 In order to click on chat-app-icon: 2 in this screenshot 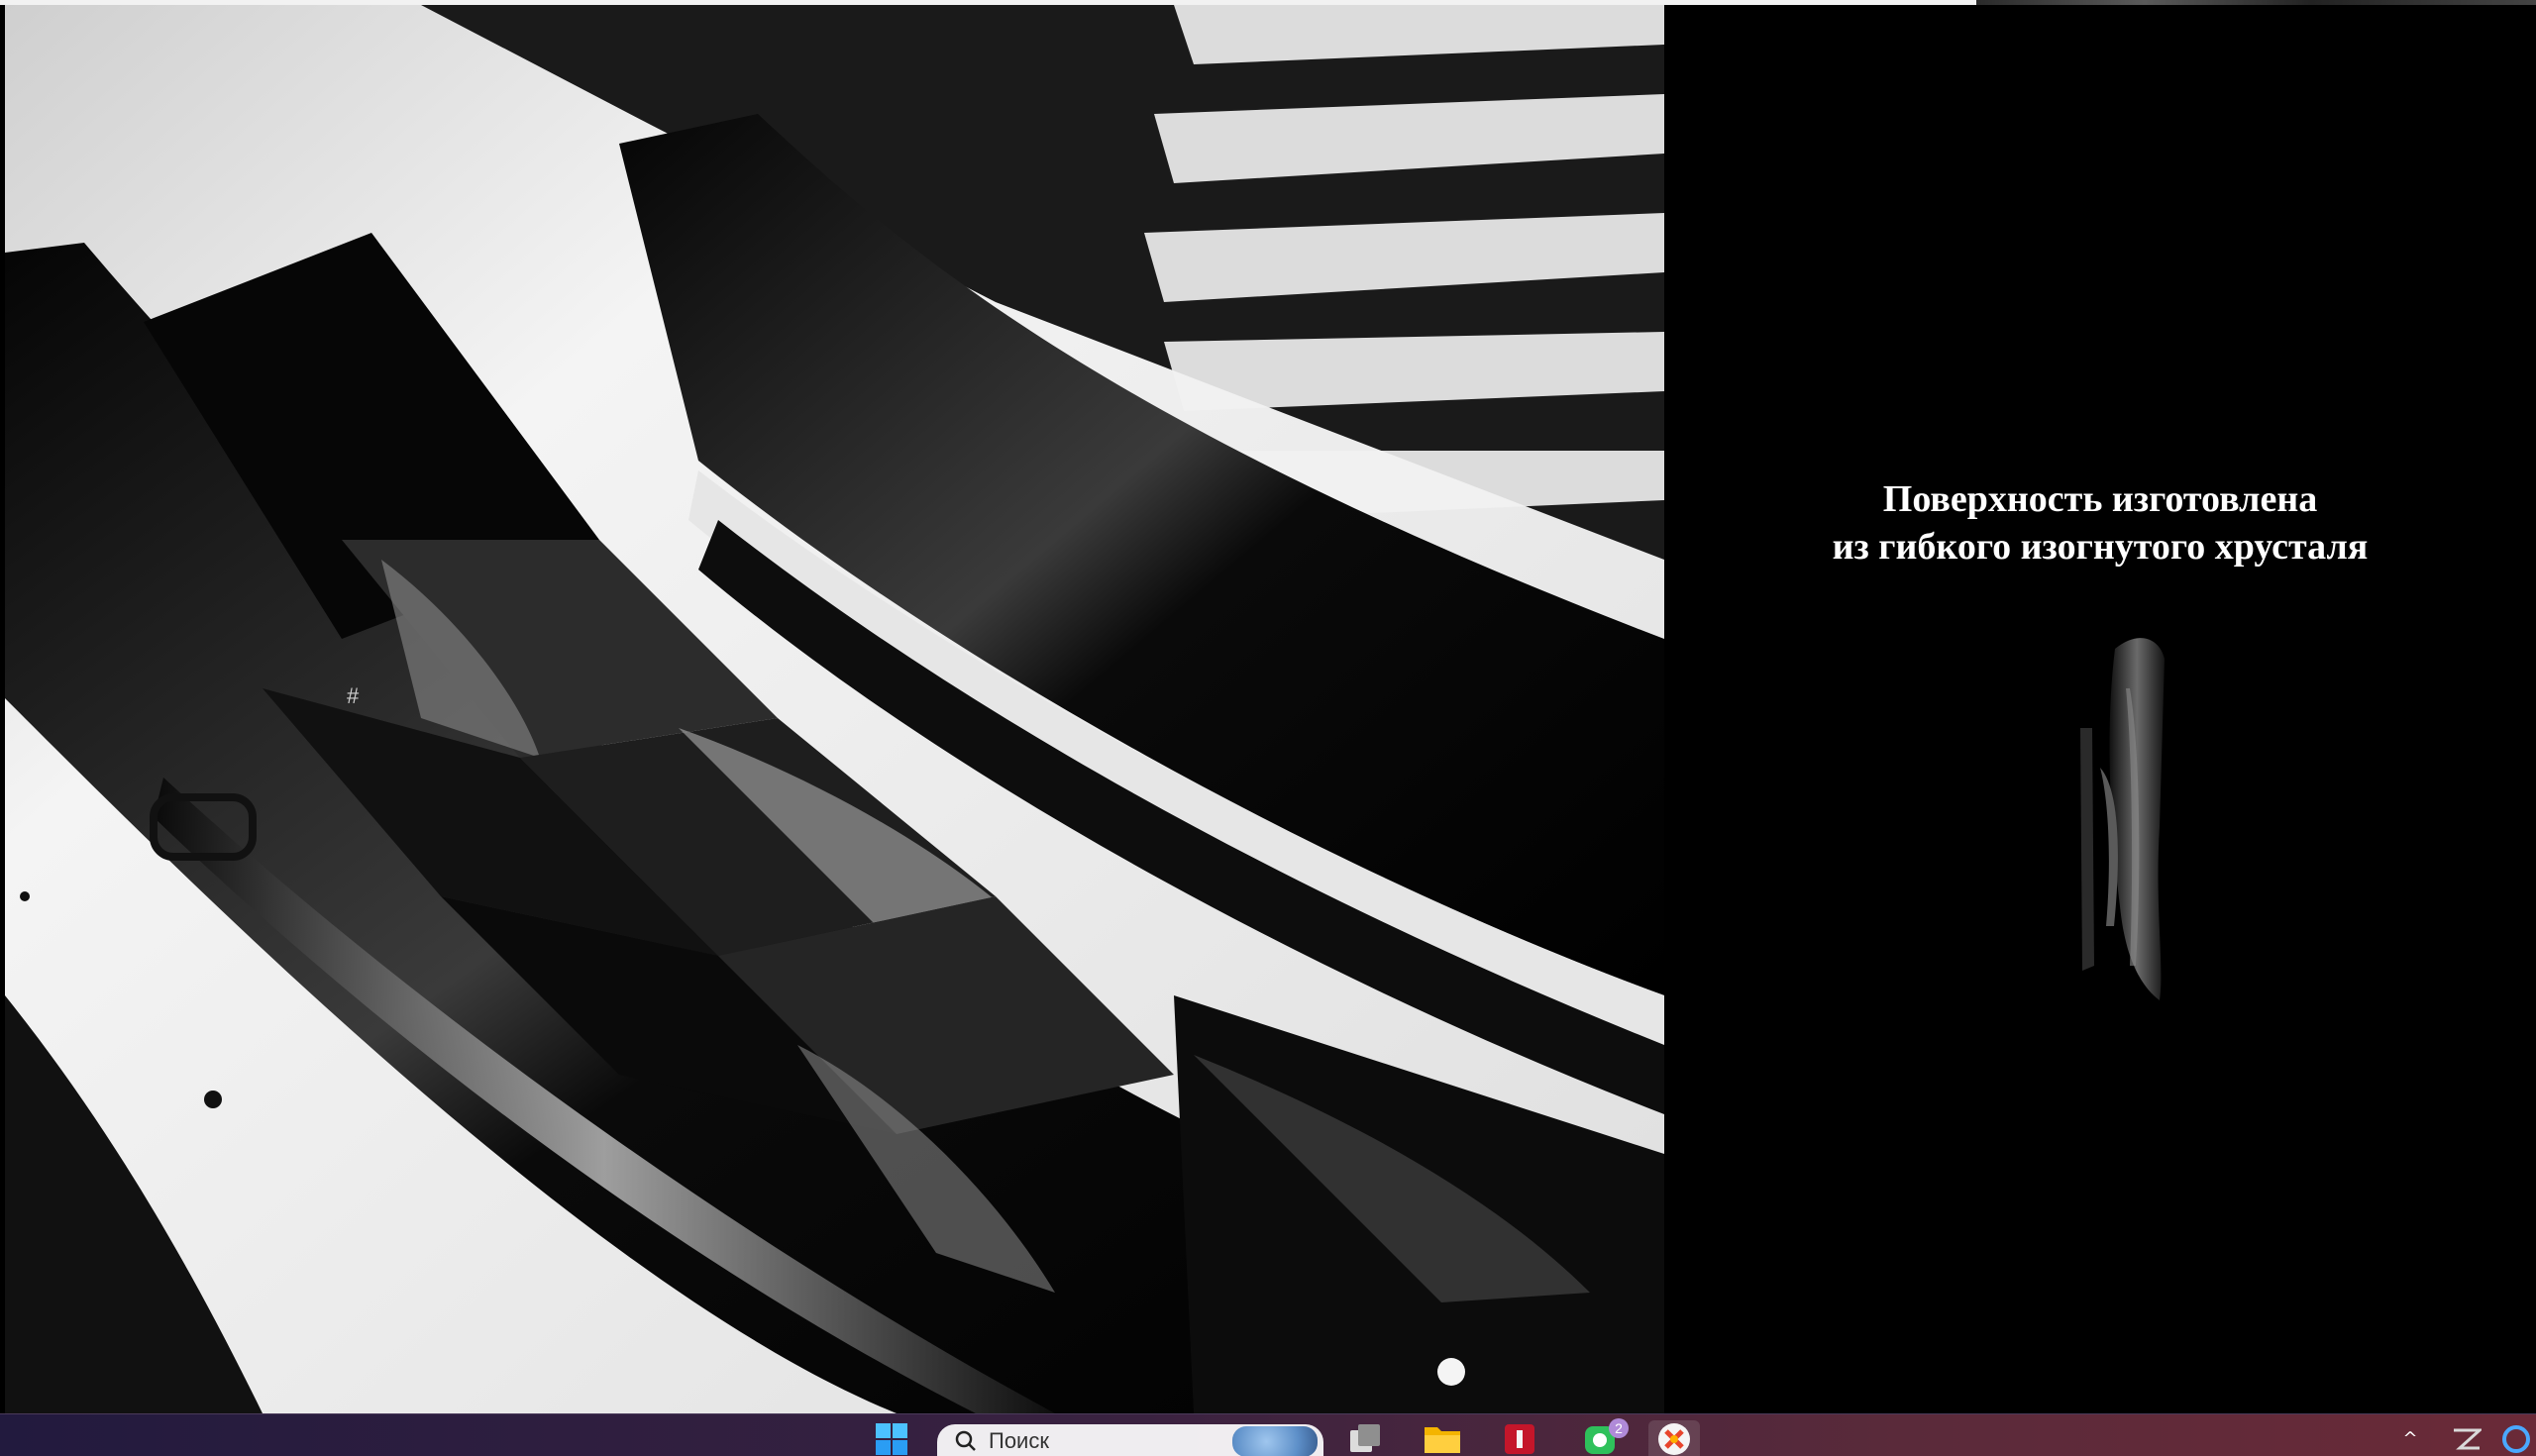, I will do `click(1601, 1437)`.